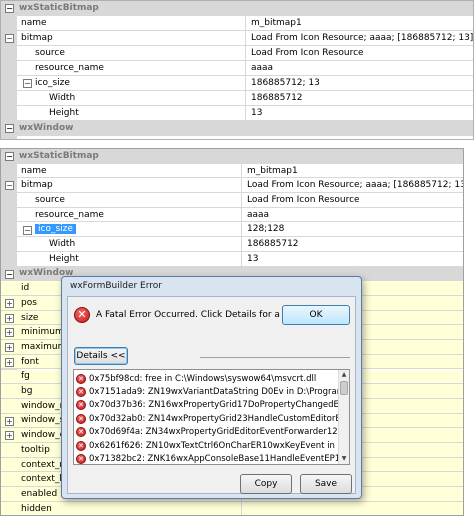 The height and width of the screenshot is (516, 474). What do you see at coordinates (237, 128) in the screenshot?
I see `category-row: wxWindow −` at bounding box center [237, 128].